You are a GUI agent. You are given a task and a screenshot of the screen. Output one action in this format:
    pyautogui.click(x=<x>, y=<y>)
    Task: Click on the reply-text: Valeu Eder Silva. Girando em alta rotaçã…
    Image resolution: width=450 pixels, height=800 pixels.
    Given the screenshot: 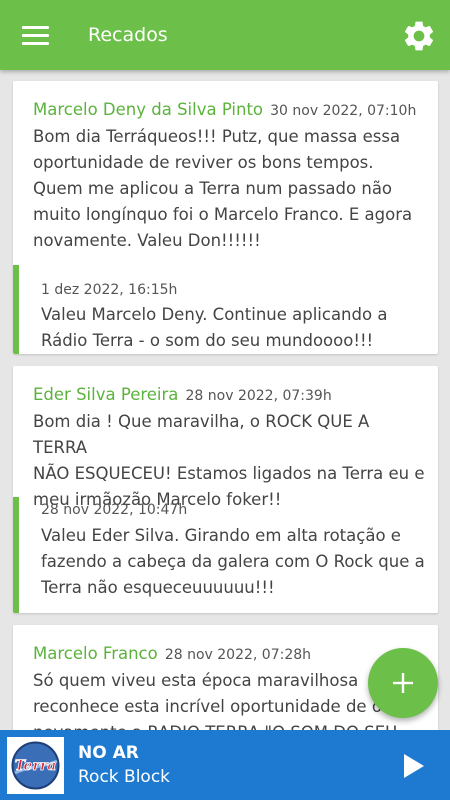 What is the action you would take?
    pyautogui.click(x=233, y=561)
    